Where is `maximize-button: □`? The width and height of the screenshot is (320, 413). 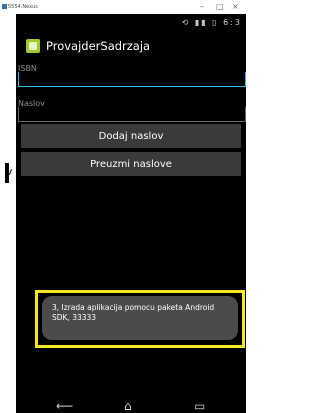 maximize-button: □ is located at coordinates (220, 6).